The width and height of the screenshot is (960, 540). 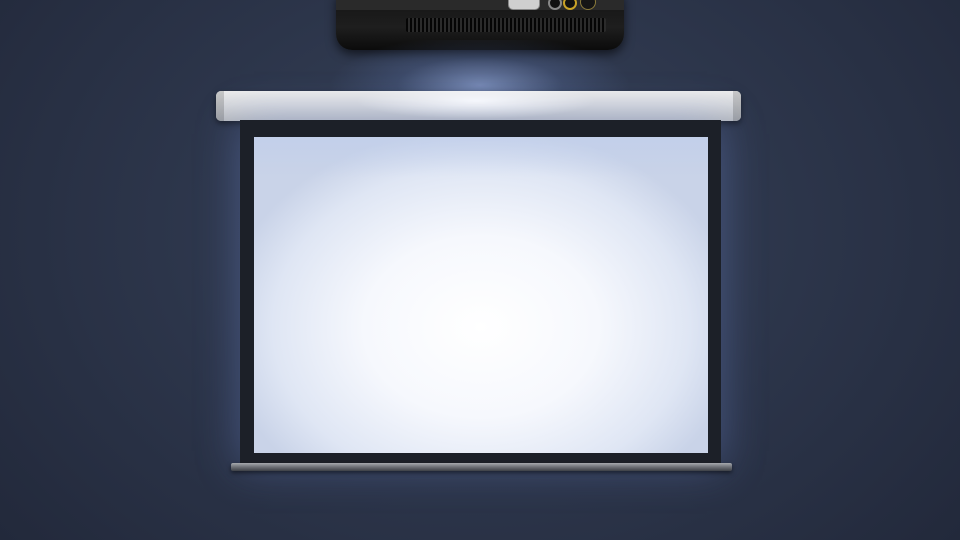 I want to click on housing-endcap-right, so click(x=737, y=106).